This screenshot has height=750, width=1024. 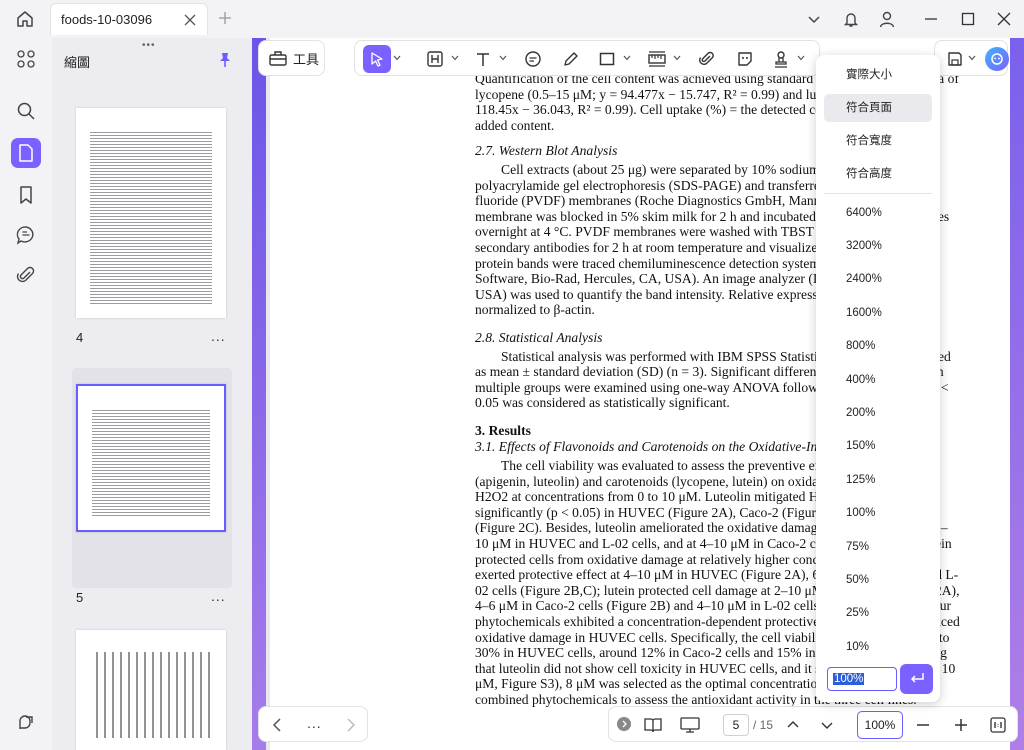 What do you see at coordinates (793, 725) in the screenshot?
I see `previous-page-icon` at bounding box center [793, 725].